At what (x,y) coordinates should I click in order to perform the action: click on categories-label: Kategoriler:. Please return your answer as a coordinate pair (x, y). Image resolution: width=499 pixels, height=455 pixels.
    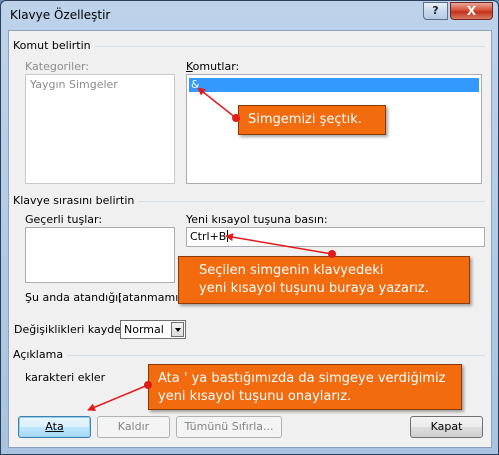
    Looking at the image, I should click on (57, 66).